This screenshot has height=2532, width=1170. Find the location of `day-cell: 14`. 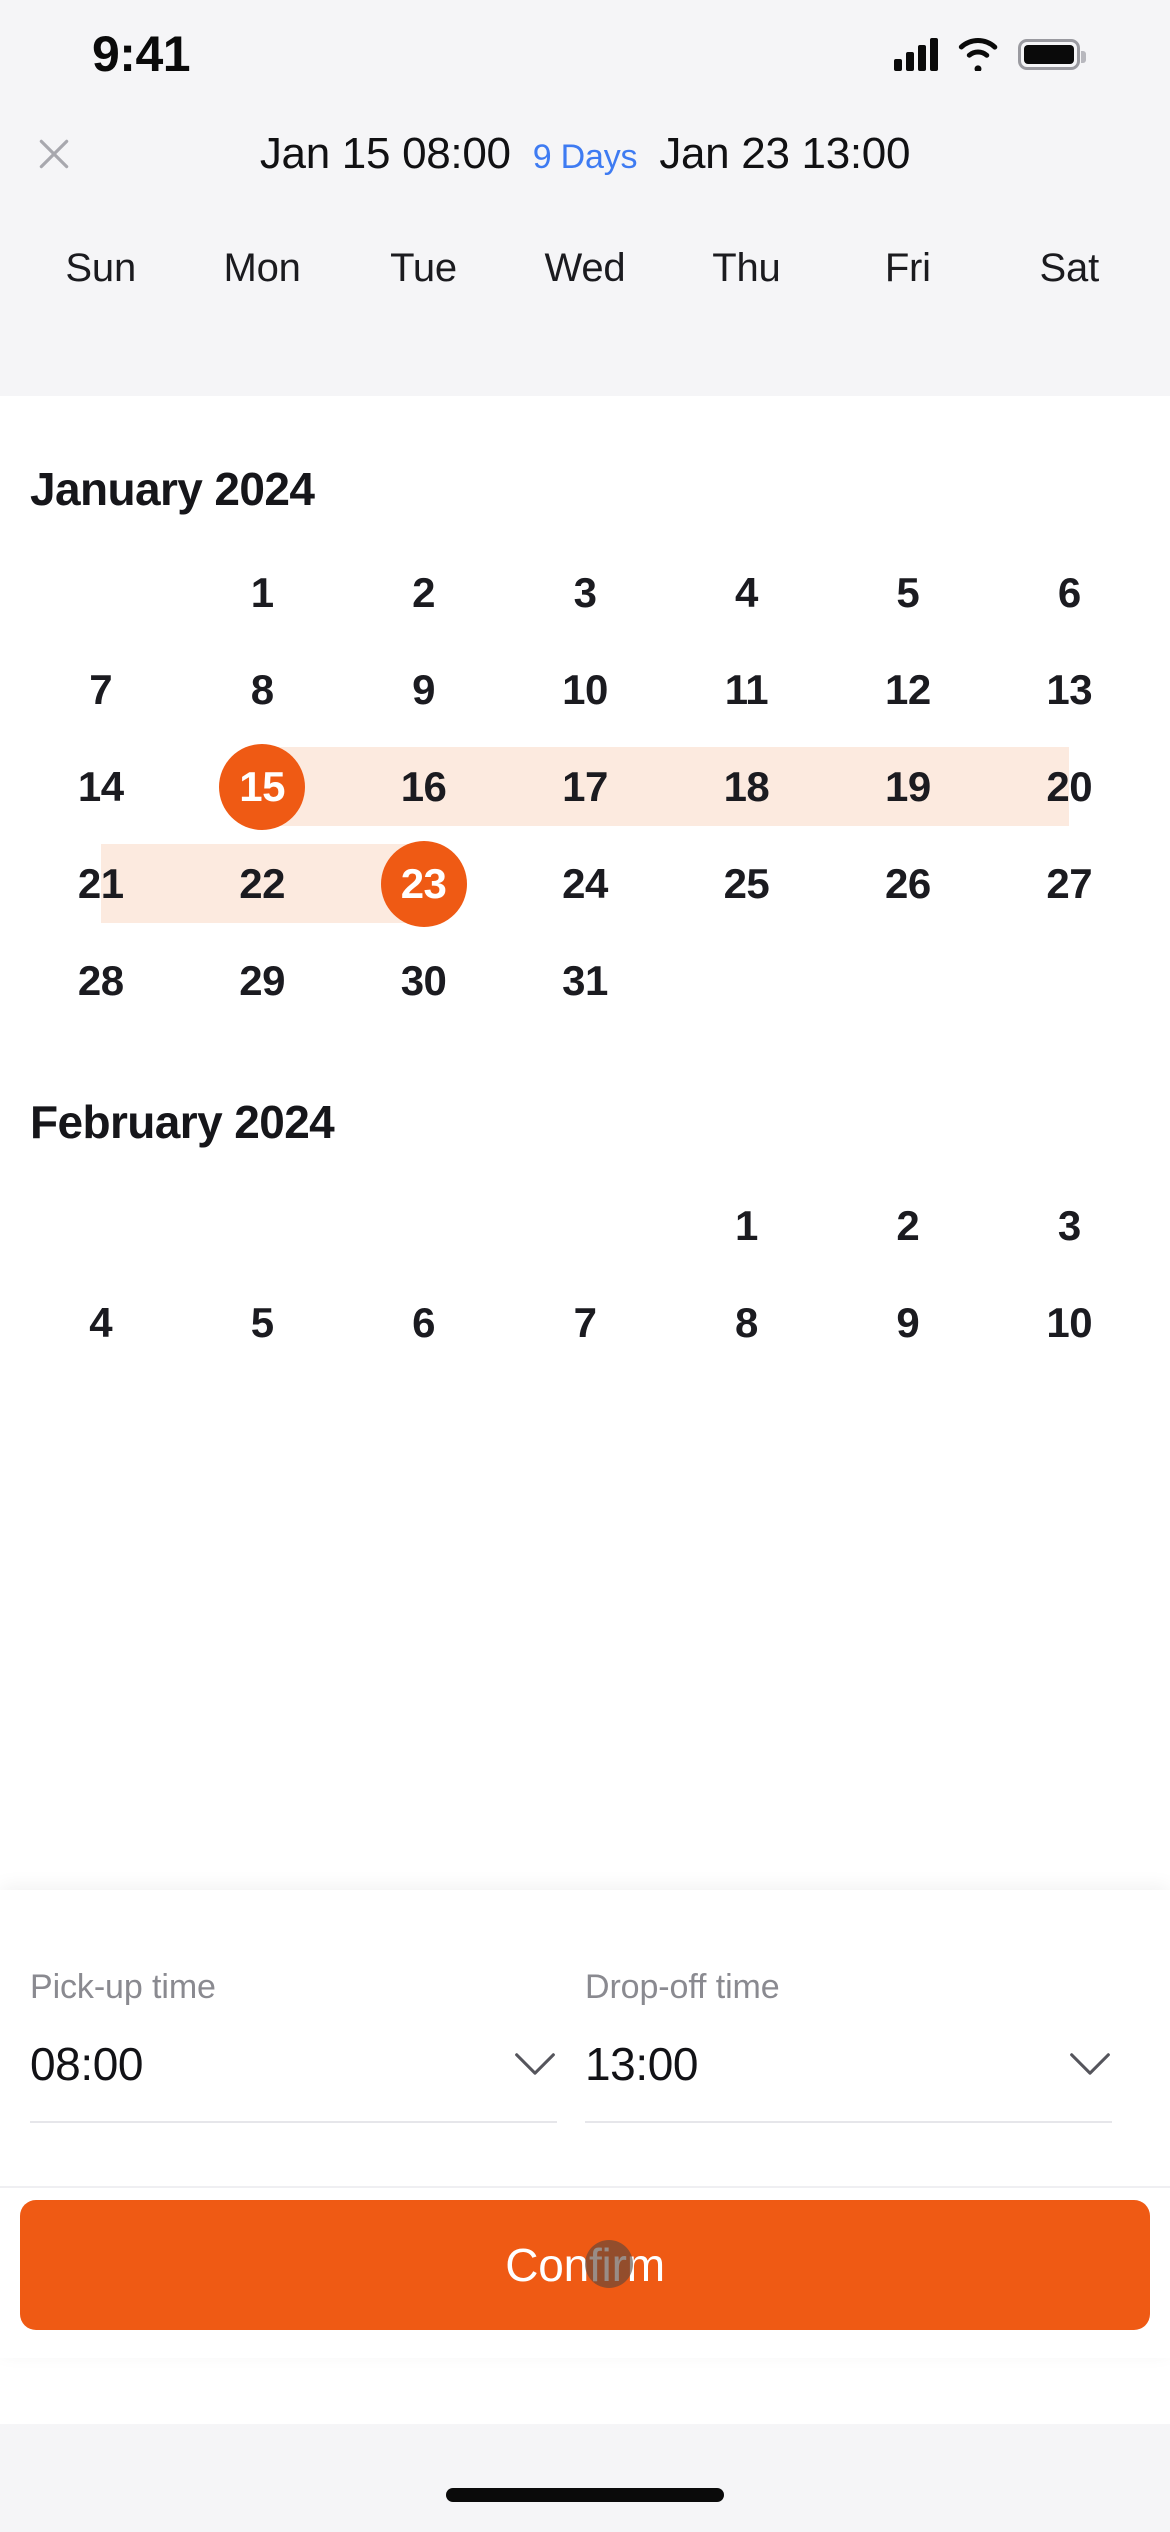

day-cell: 14 is located at coordinates (100, 786).